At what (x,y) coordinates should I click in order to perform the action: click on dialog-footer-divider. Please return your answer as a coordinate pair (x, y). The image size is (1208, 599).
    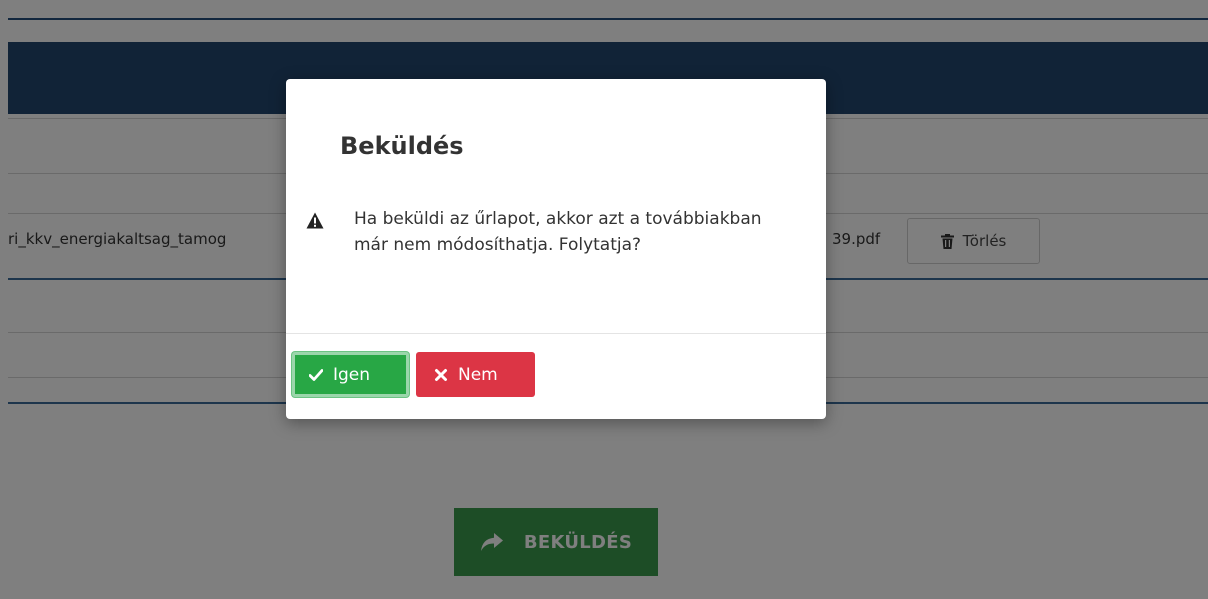
    Looking at the image, I should click on (556, 333).